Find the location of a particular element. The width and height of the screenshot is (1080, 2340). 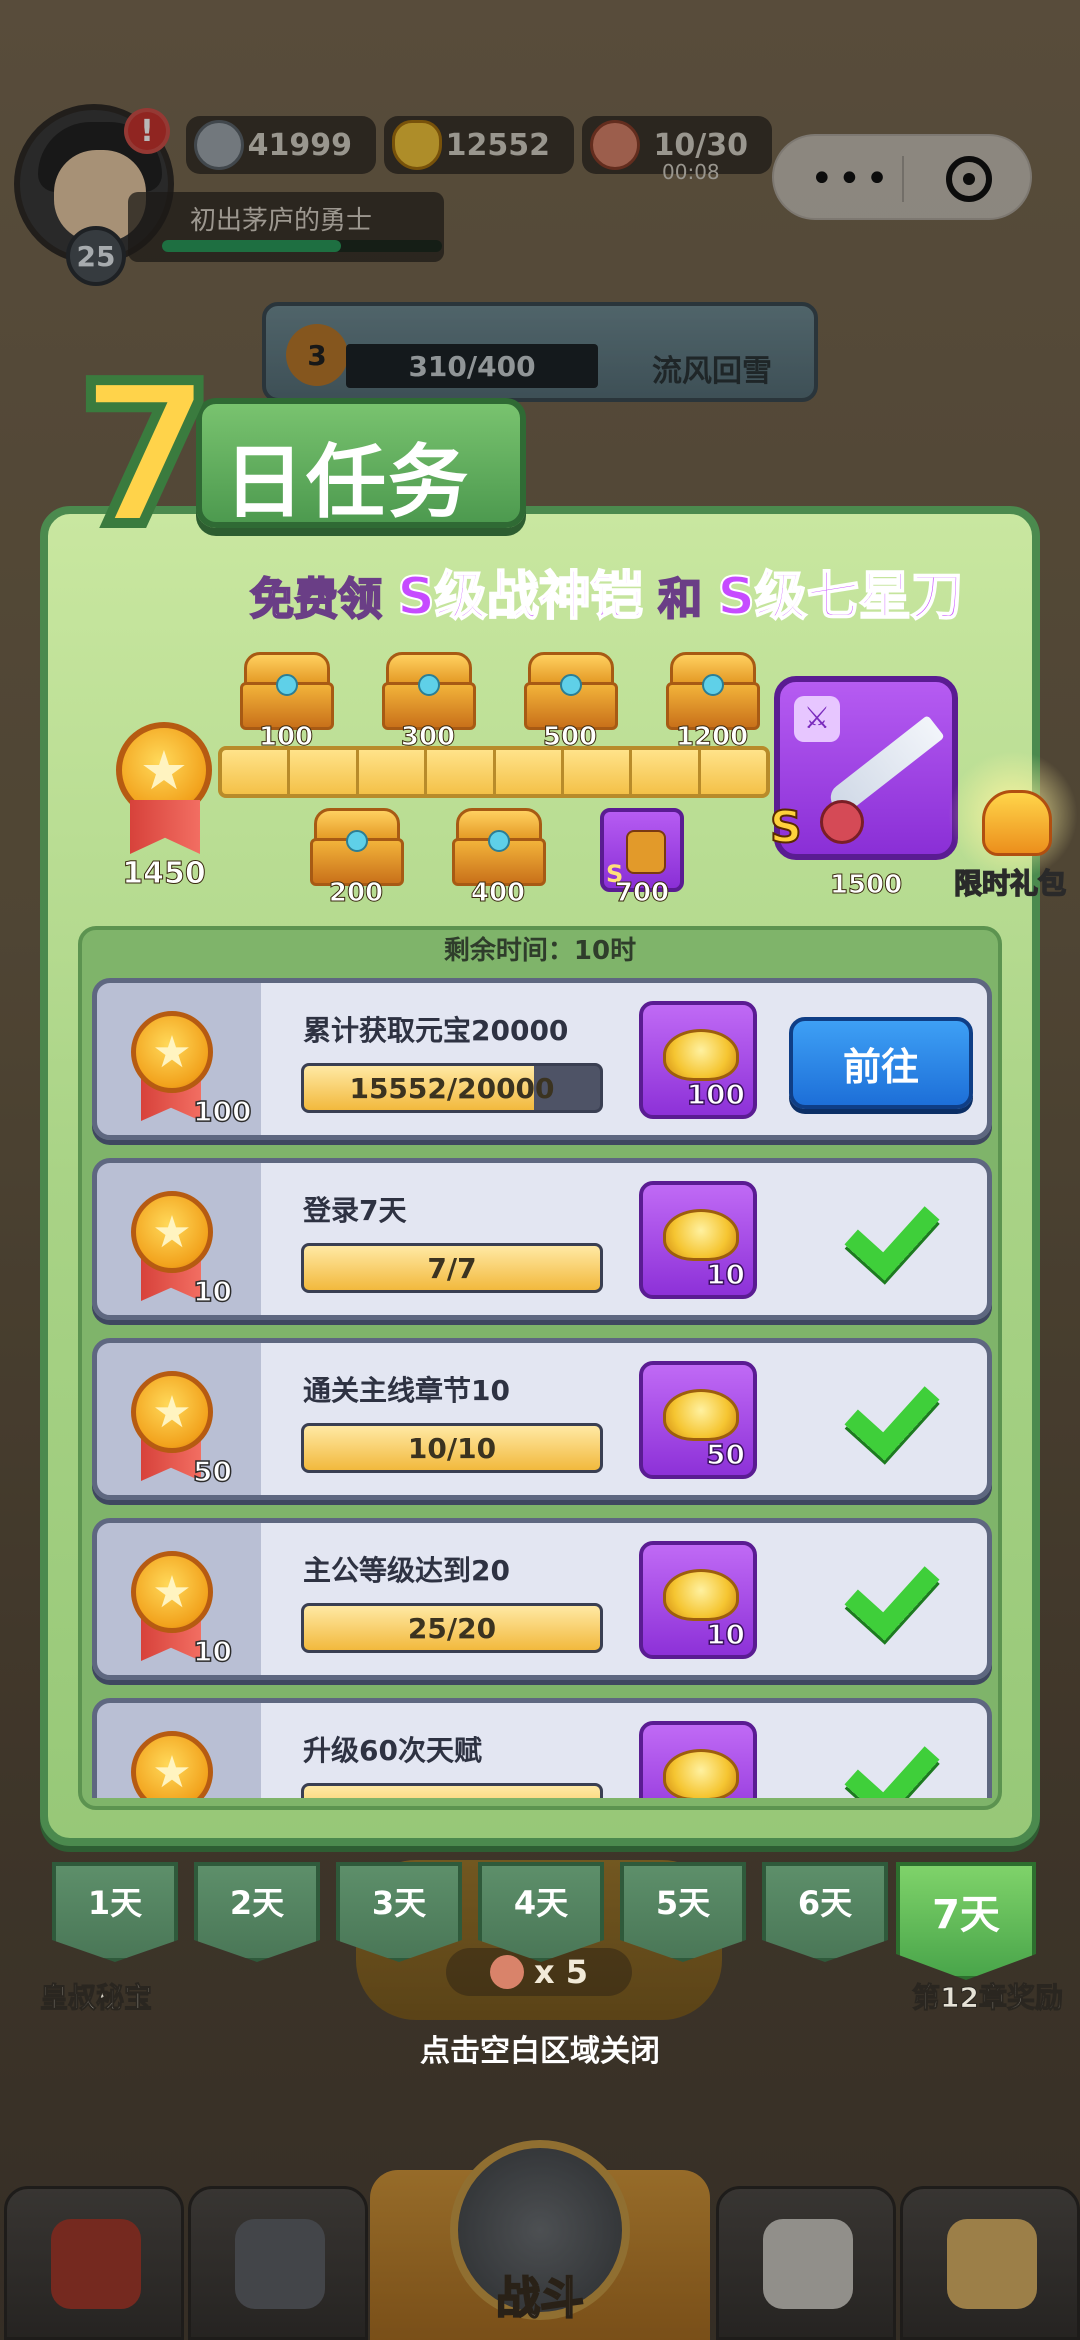

milestone-label: 100 is located at coordinates (286, 737).